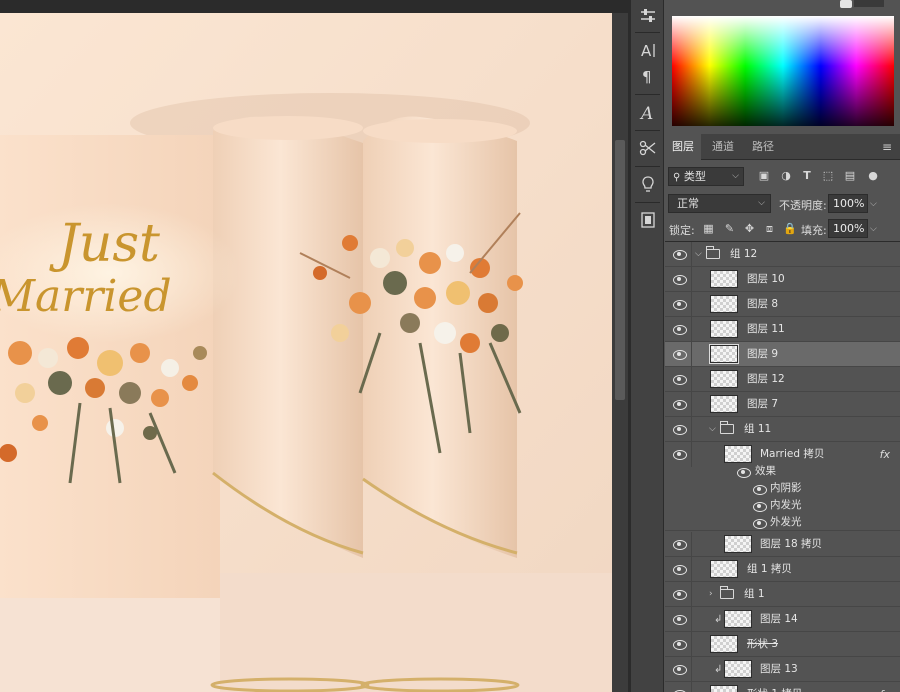 Image resolution: width=900 pixels, height=692 pixels. Describe the element at coordinates (779, 669) in the screenshot. I see `layer-name: 图层 13` at that location.